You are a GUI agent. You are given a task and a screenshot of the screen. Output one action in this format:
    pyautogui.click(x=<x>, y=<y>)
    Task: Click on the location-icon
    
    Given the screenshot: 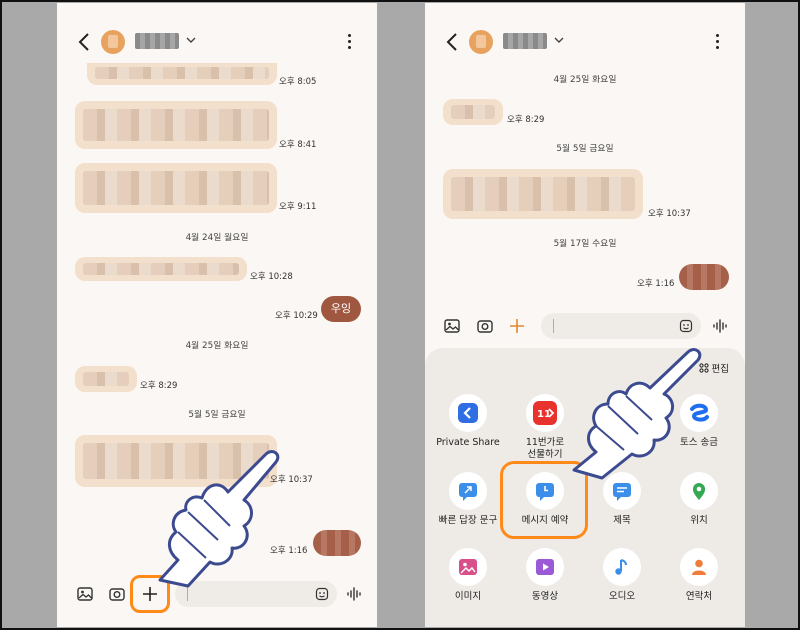 What is the action you would take?
    pyautogui.click(x=699, y=491)
    